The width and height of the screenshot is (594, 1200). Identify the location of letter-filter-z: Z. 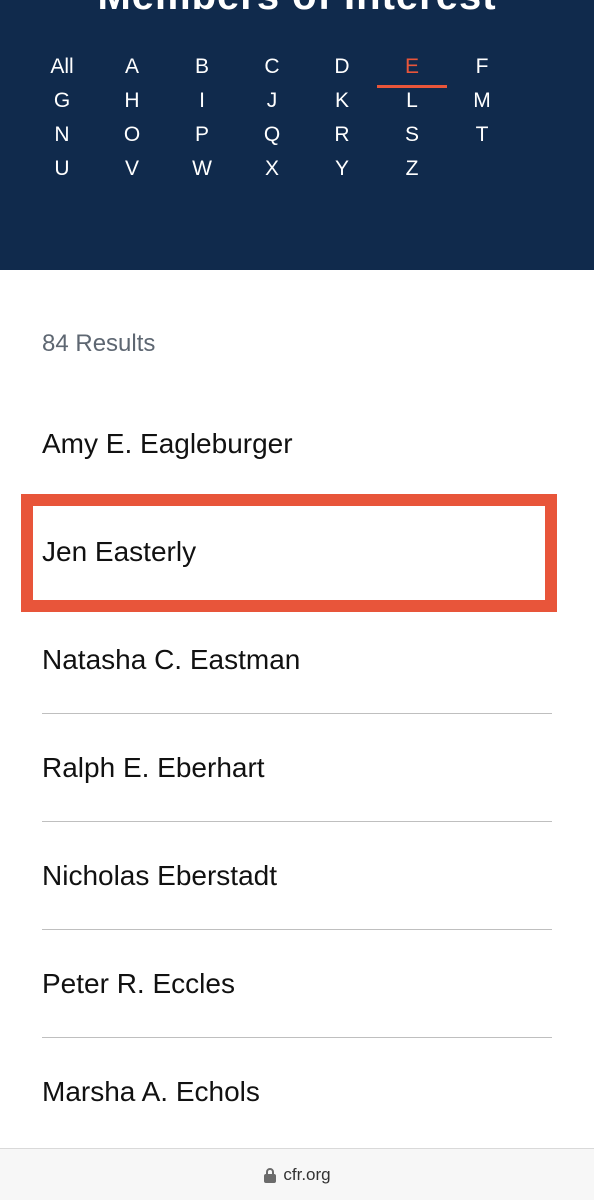
(412, 169).